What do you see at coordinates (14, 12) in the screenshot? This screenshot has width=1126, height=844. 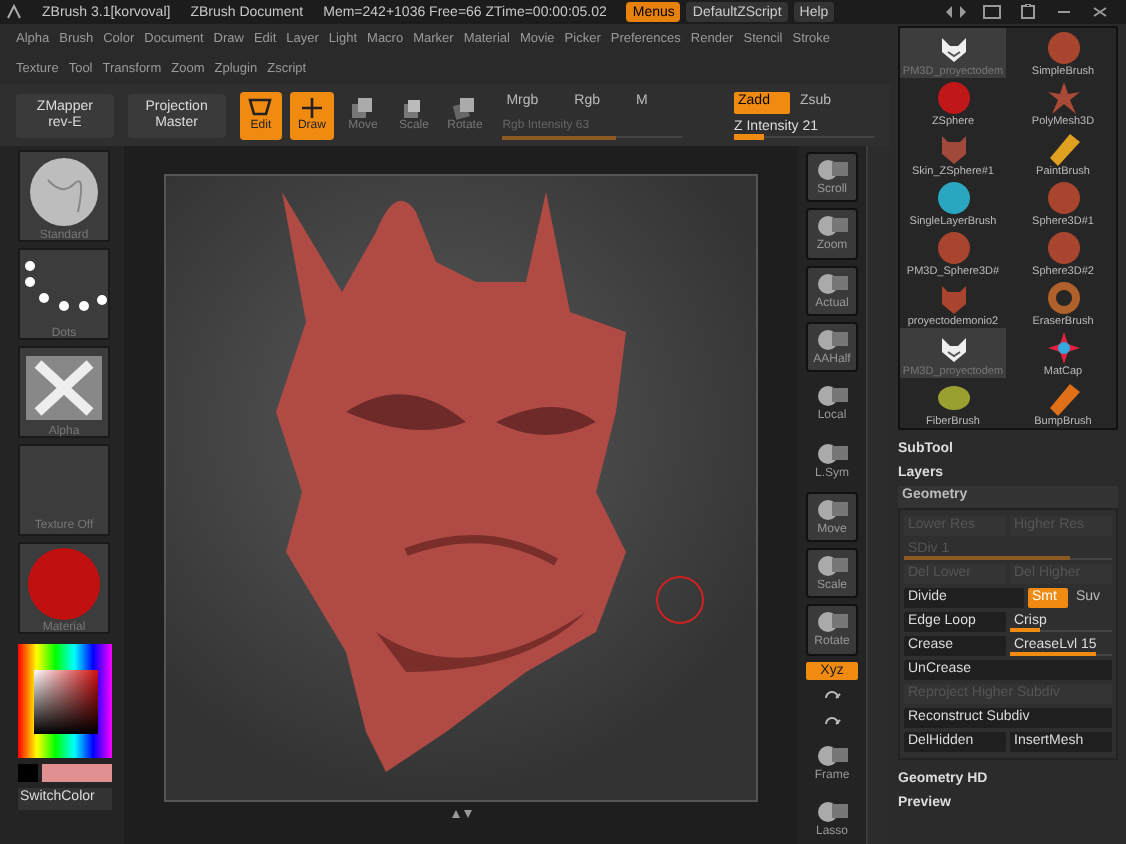 I see `zbrush-logo-icon` at bounding box center [14, 12].